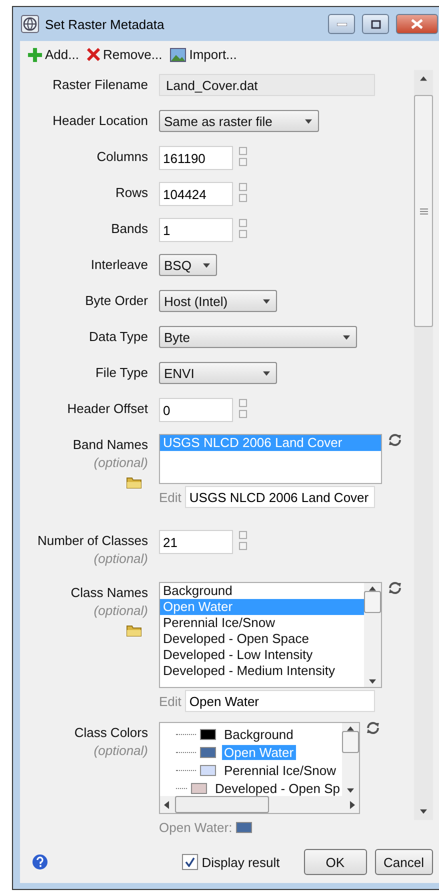 Image resolution: width=439 pixels, height=892 pixels. I want to click on scroll-right-icon, so click(352, 804).